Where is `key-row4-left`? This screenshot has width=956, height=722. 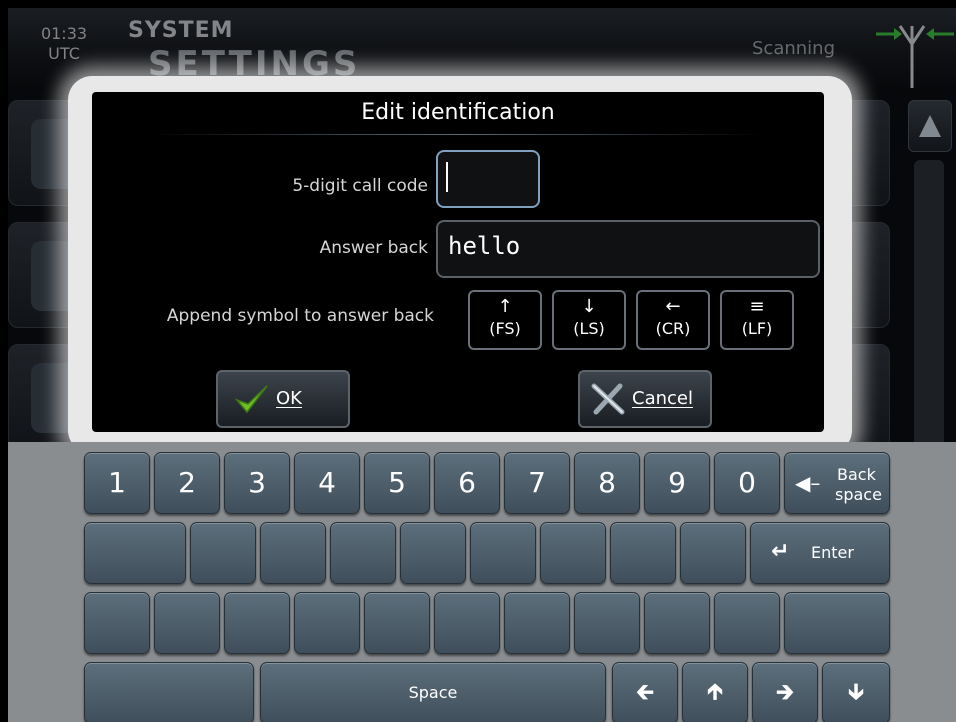
key-row4-left is located at coordinates (169, 692).